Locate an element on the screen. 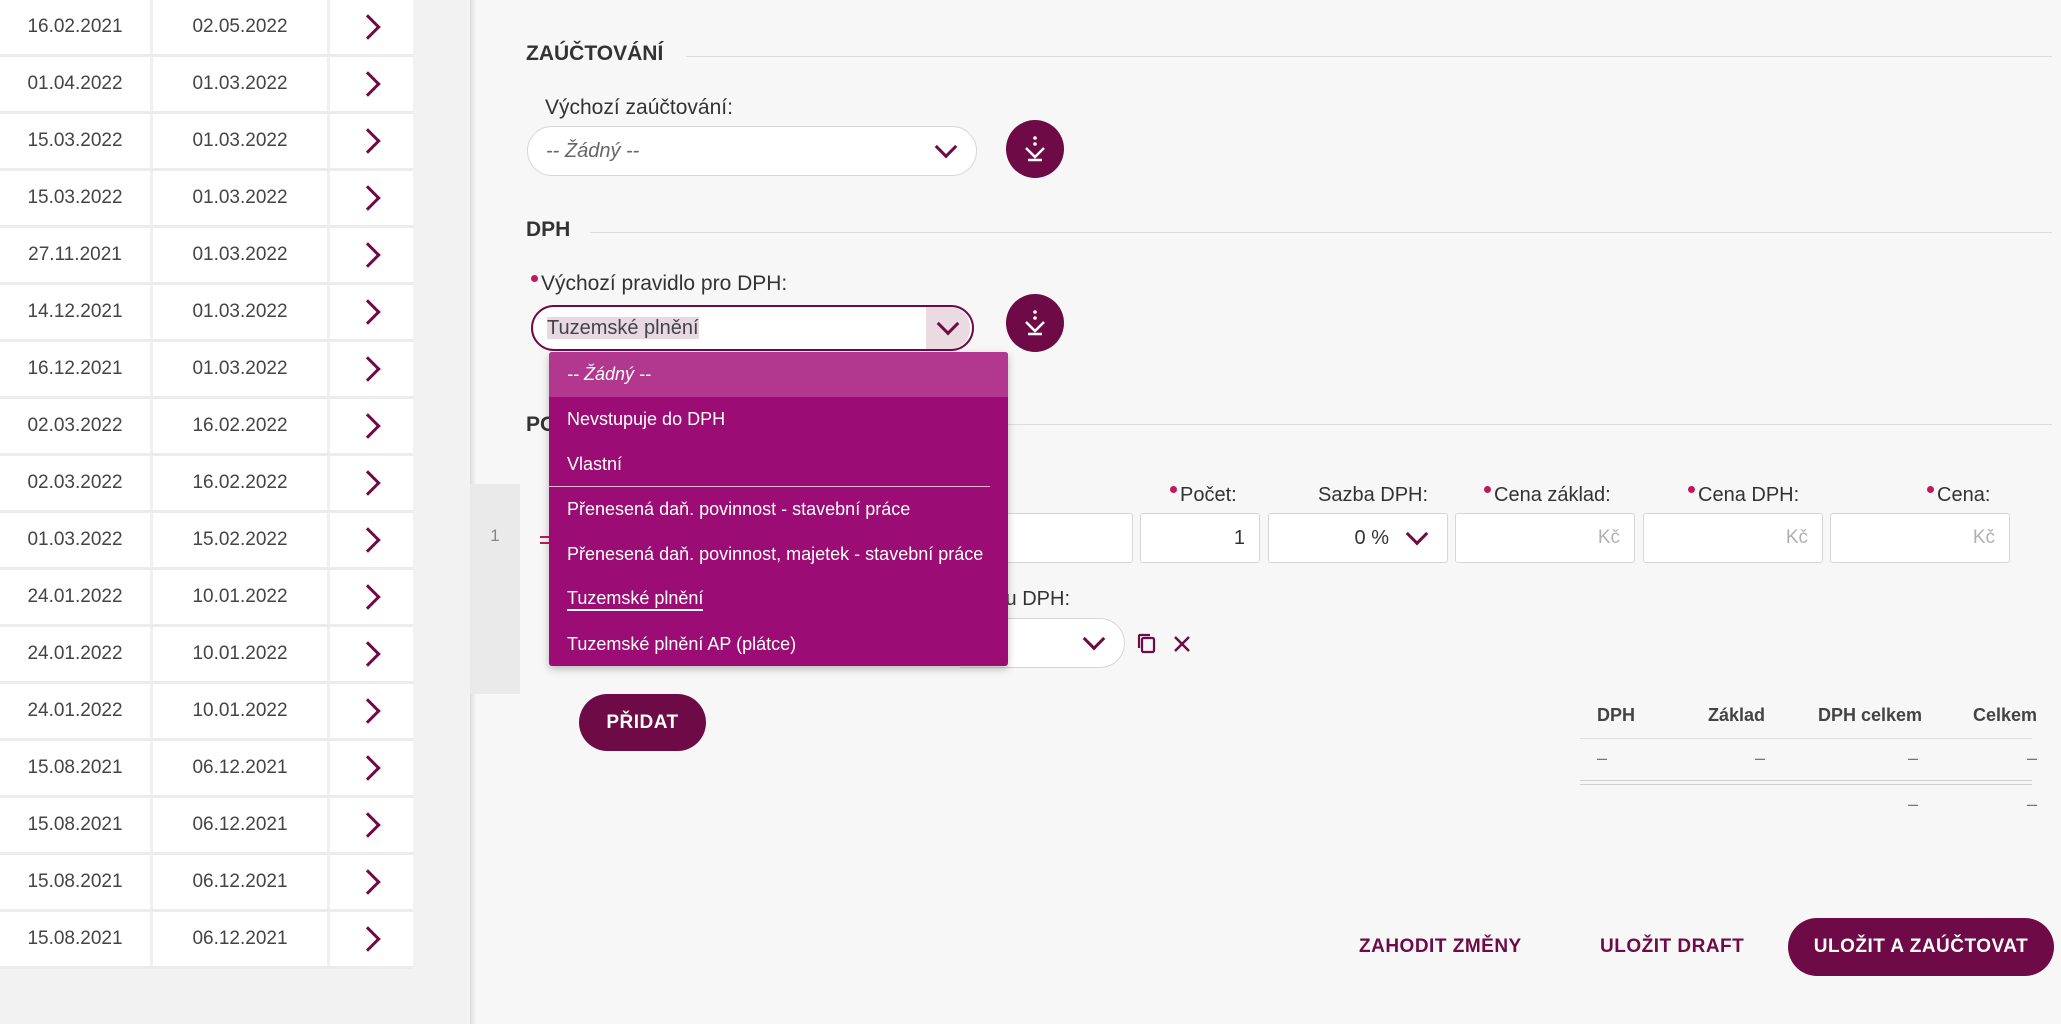  dropdown-option: Vlastní is located at coordinates (769, 464).